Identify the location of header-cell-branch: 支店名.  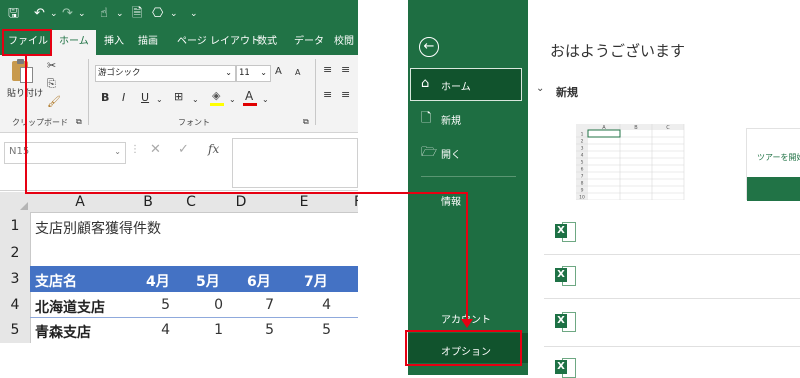
(56, 281).